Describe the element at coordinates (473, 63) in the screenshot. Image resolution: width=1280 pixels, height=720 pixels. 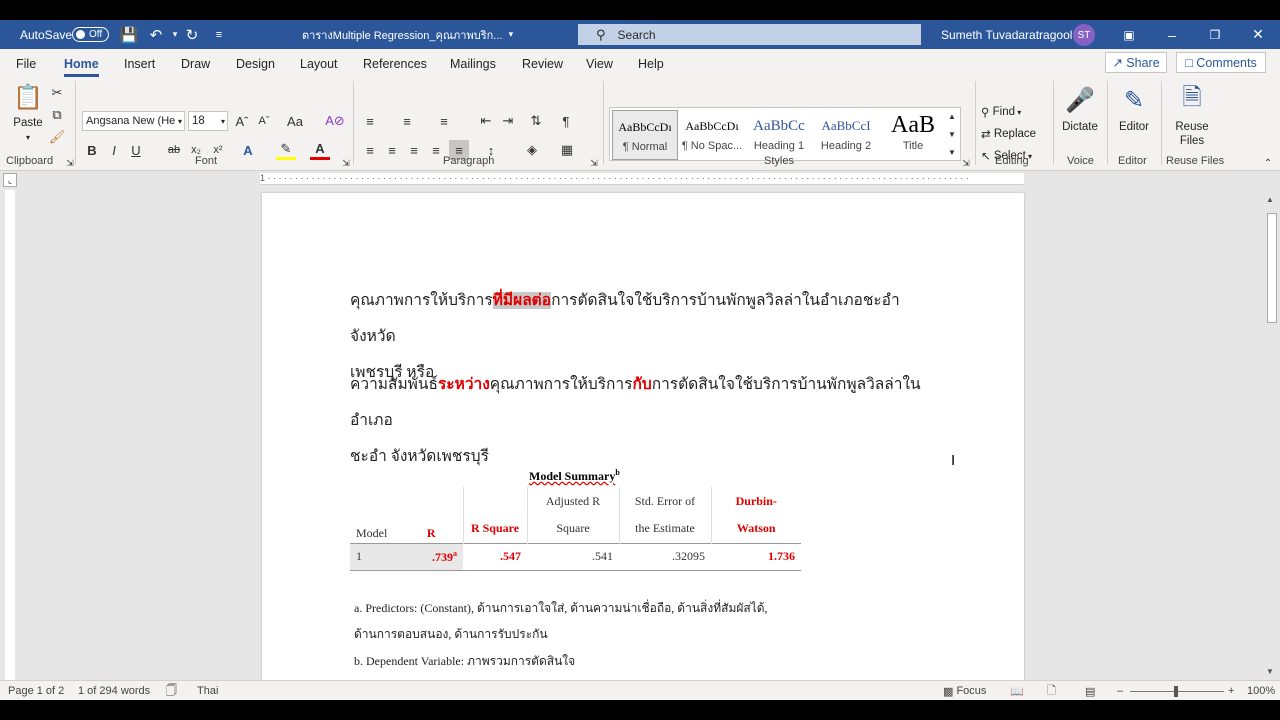
I see `tab-mailings: Mailings` at that location.